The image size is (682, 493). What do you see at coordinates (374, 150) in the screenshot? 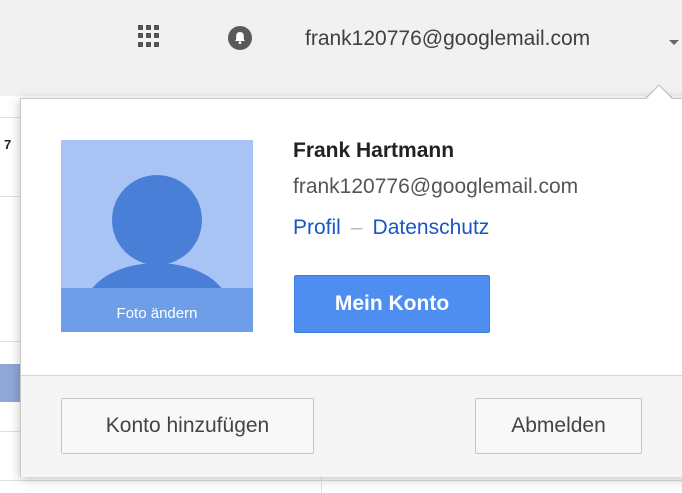
I see `user-name: Frank Hartmann` at bounding box center [374, 150].